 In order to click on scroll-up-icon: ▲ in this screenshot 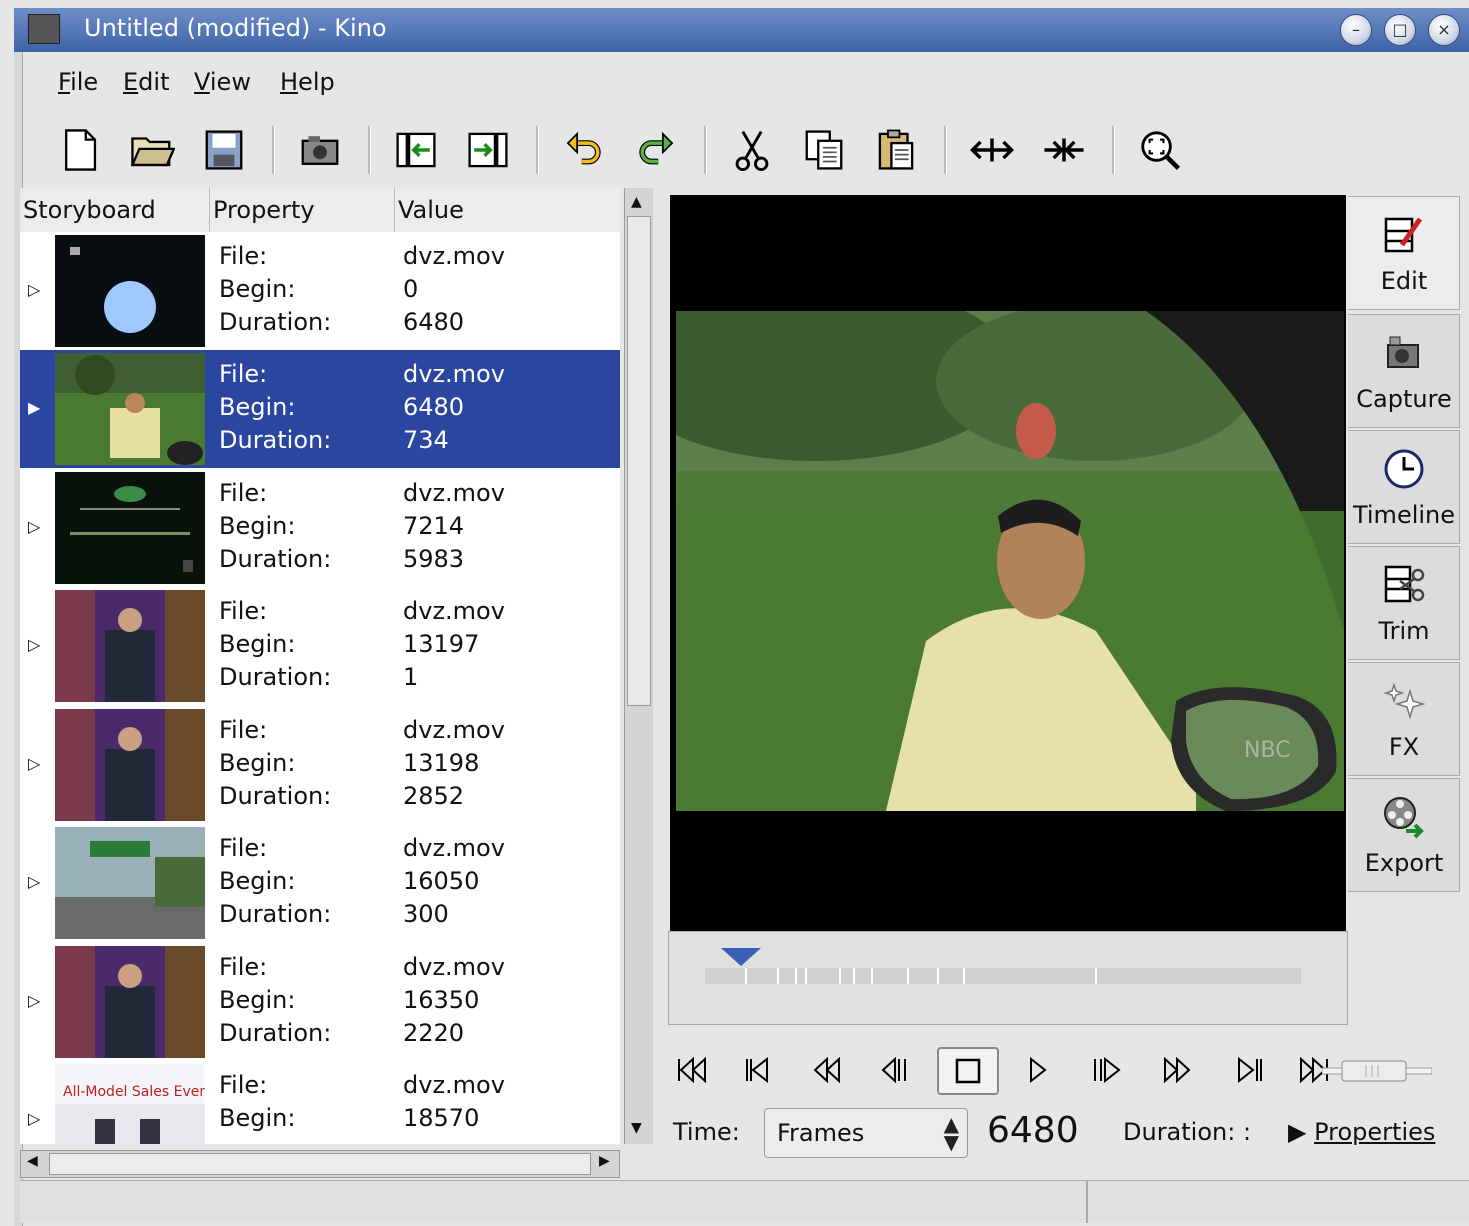, I will do `click(636, 202)`.